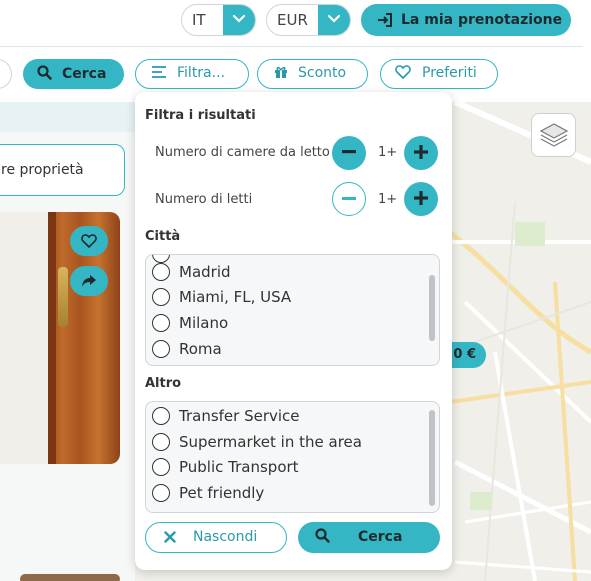 The image size is (591, 581). I want to click on city-option-milano: Milano, so click(190, 323).